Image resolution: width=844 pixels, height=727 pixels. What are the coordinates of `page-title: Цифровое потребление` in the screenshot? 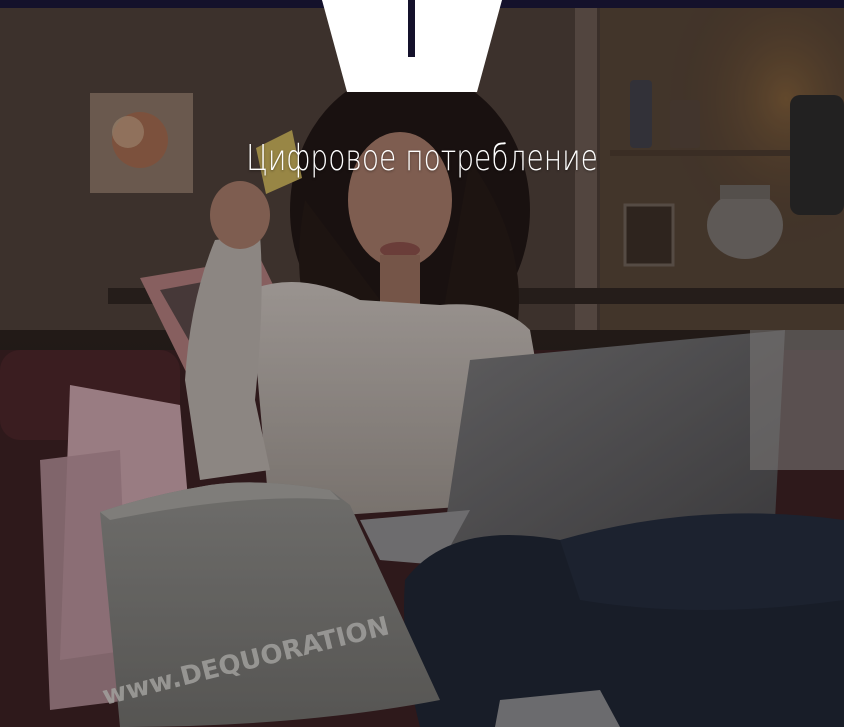 It's located at (422, 158).